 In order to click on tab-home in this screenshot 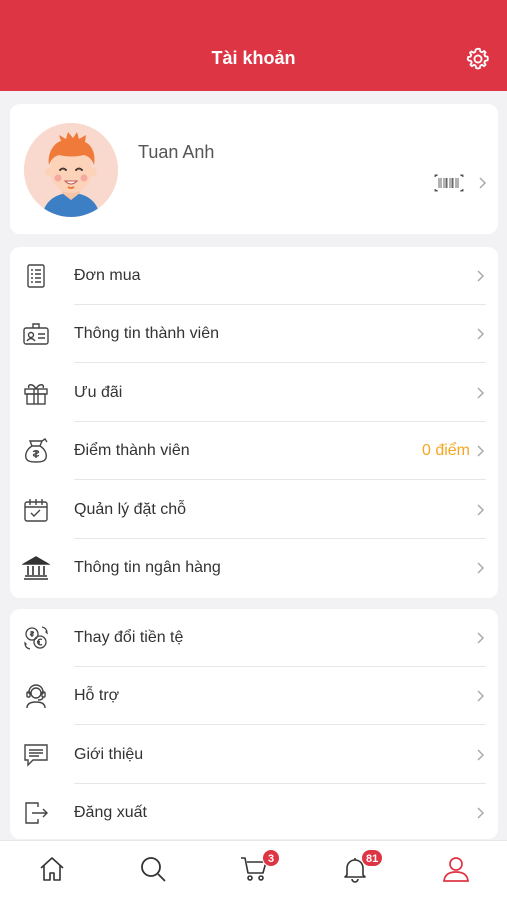, I will do `click(52, 870)`.